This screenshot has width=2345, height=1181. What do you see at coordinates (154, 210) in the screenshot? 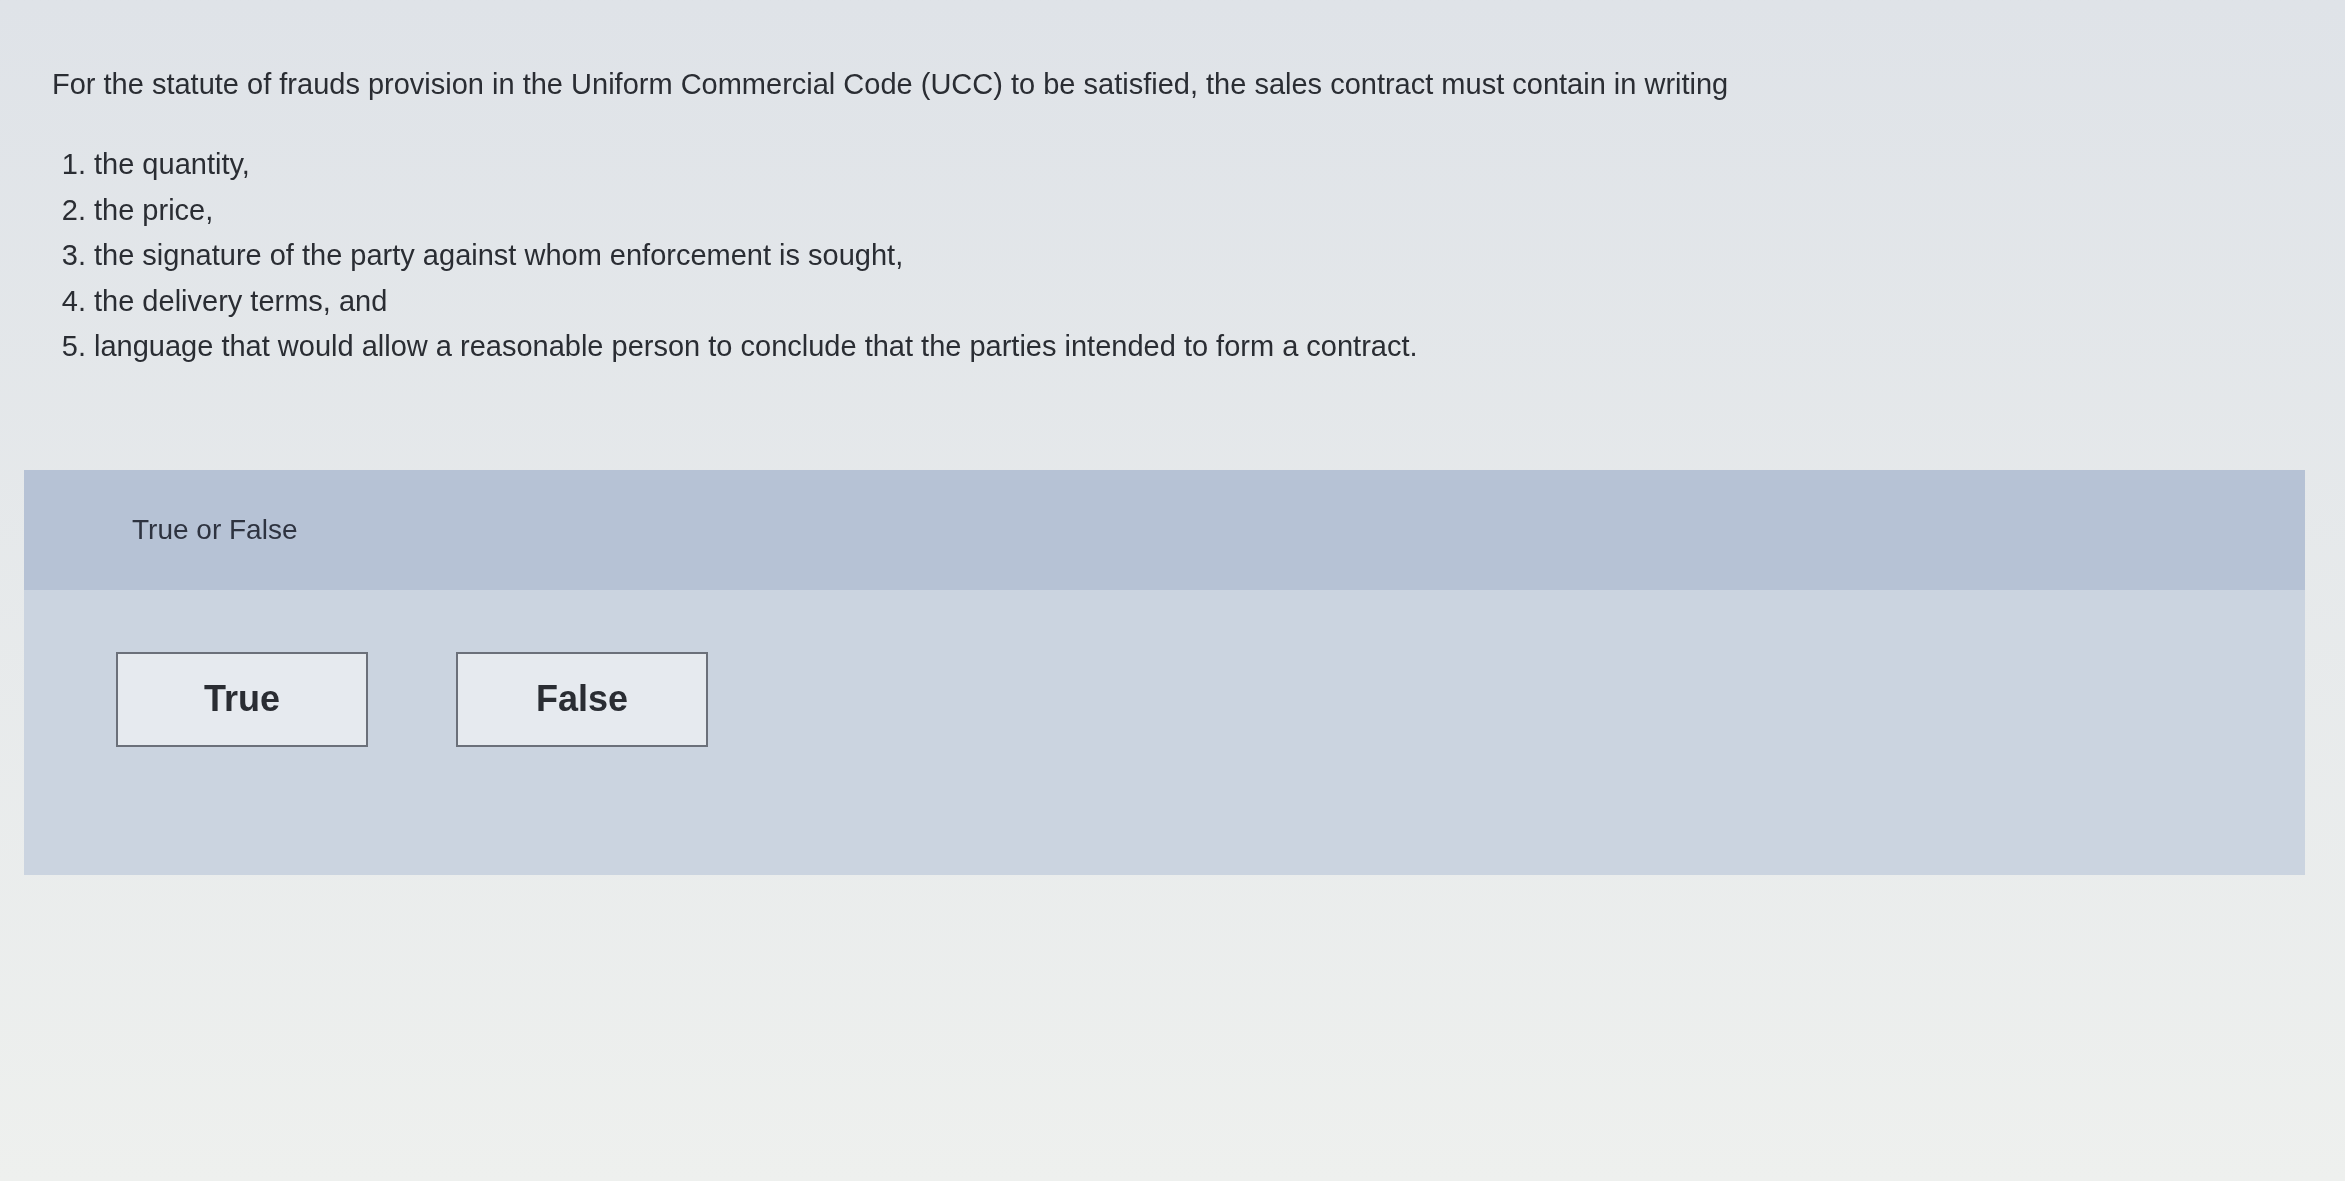
I see `list-item-text: the price,` at bounding box center [154, 210].